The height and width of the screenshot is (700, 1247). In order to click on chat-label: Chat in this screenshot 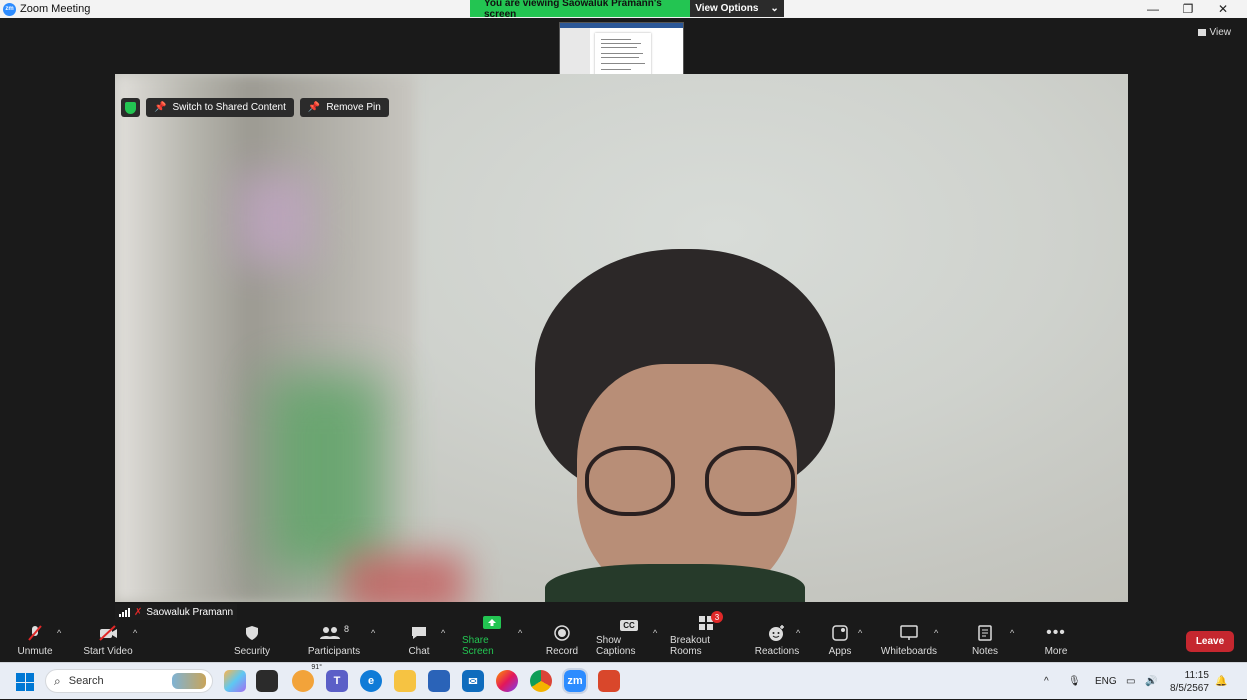, I will do `click(419, 651)`.